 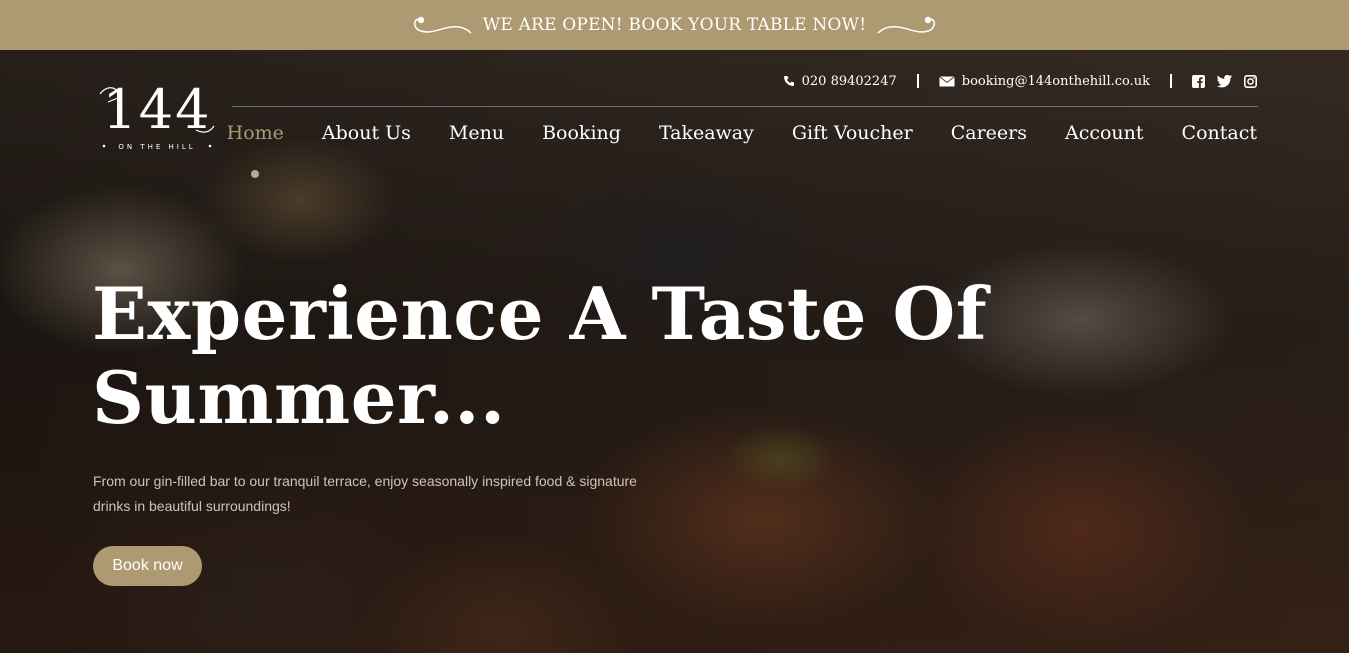 I want to click on nav-label: Booking, so click(x=581, y=133).